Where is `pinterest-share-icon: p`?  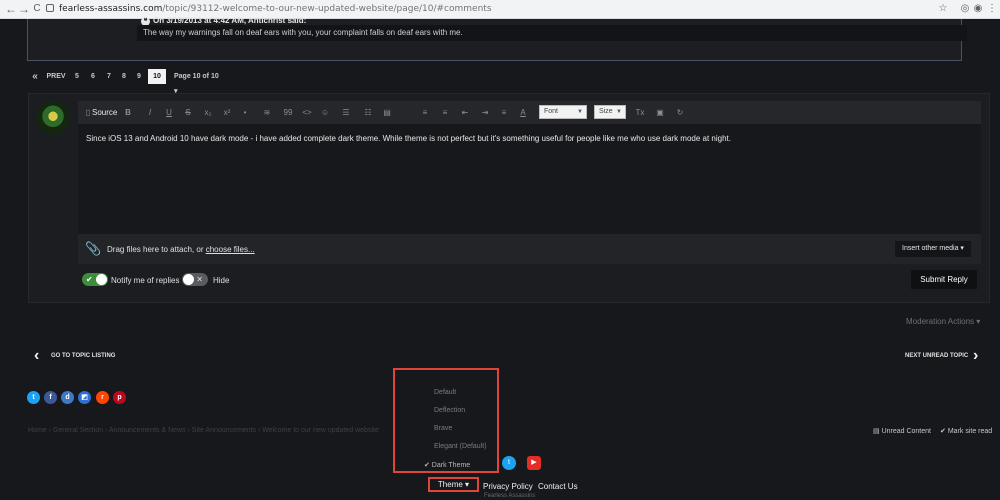 pinterest-share-icon: p is located at coordinates (119, 397).